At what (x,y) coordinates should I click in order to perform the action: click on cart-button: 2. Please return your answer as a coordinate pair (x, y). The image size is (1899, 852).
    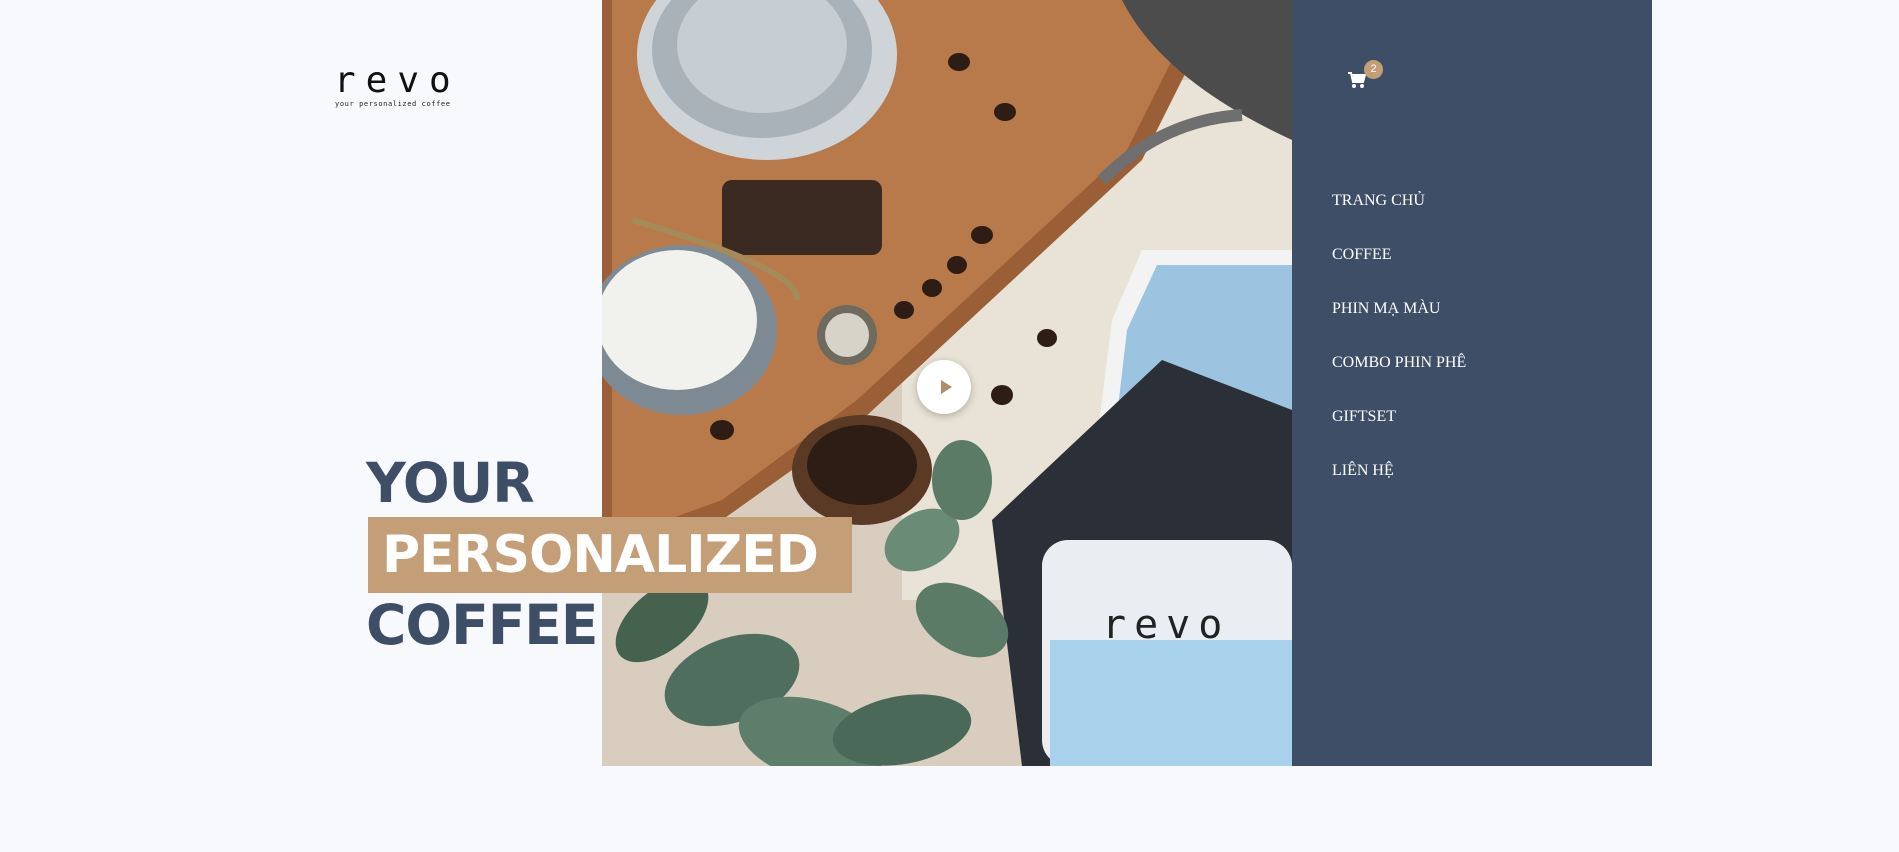
    Looking at the image, I should click on (1365, 79).